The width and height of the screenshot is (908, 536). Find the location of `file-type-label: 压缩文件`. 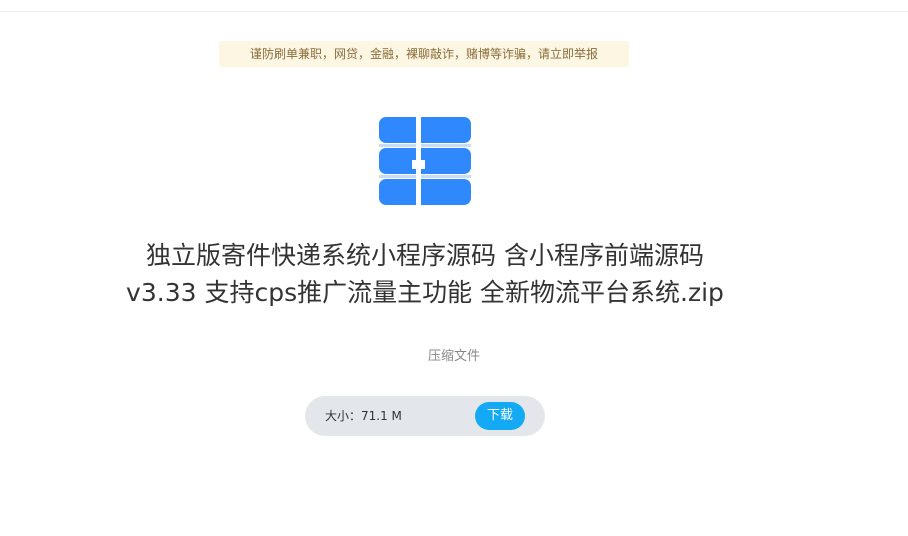

file-type-label: 压缩文件 is located at coordinates (453, 356).